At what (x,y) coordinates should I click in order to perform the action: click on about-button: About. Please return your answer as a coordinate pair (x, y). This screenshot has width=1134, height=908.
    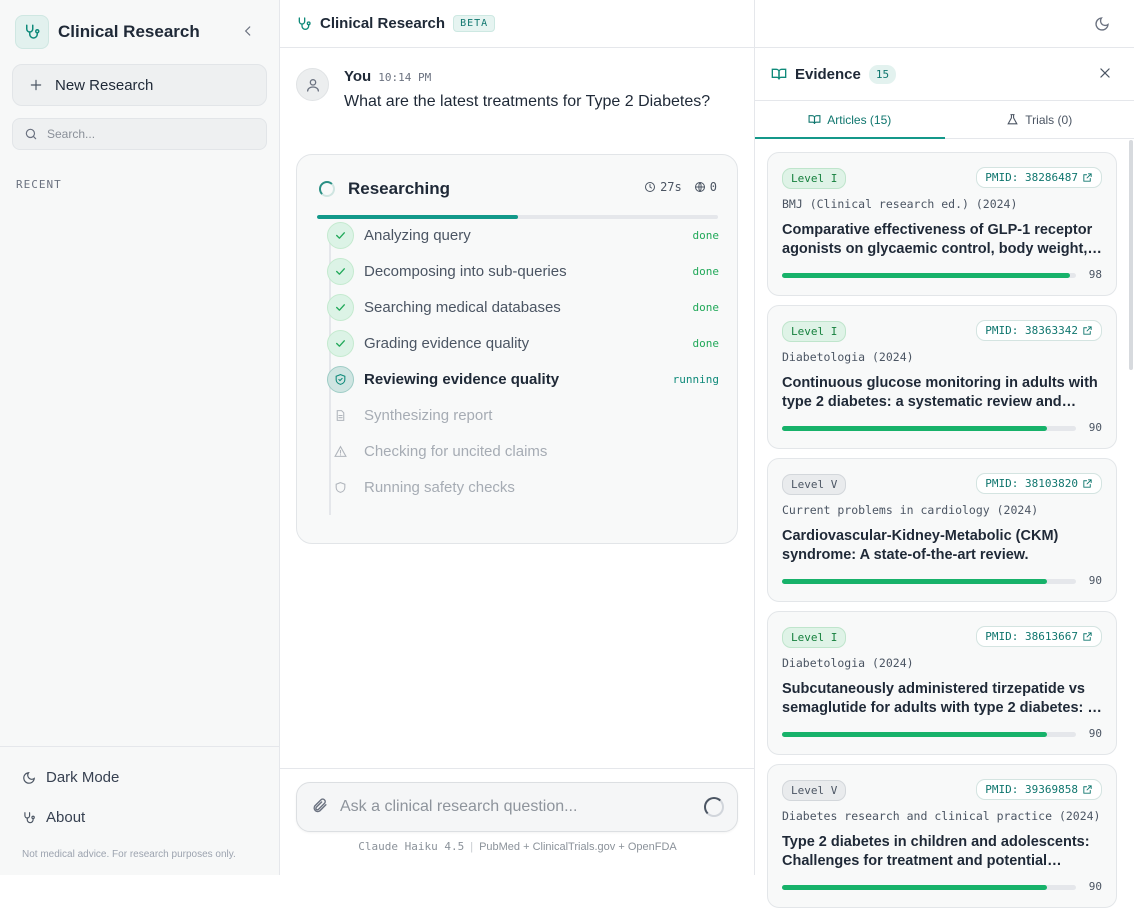
    Looking at the image, I should click on (53, 817).